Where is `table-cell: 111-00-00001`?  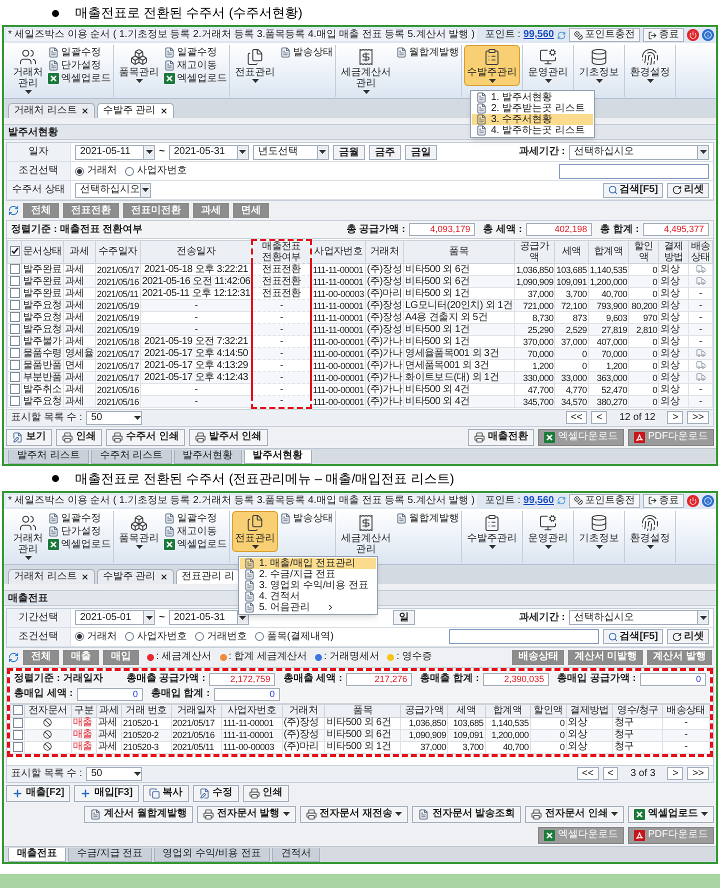
table-cell: 111-00-00001 is located at coordinates (338, 402).